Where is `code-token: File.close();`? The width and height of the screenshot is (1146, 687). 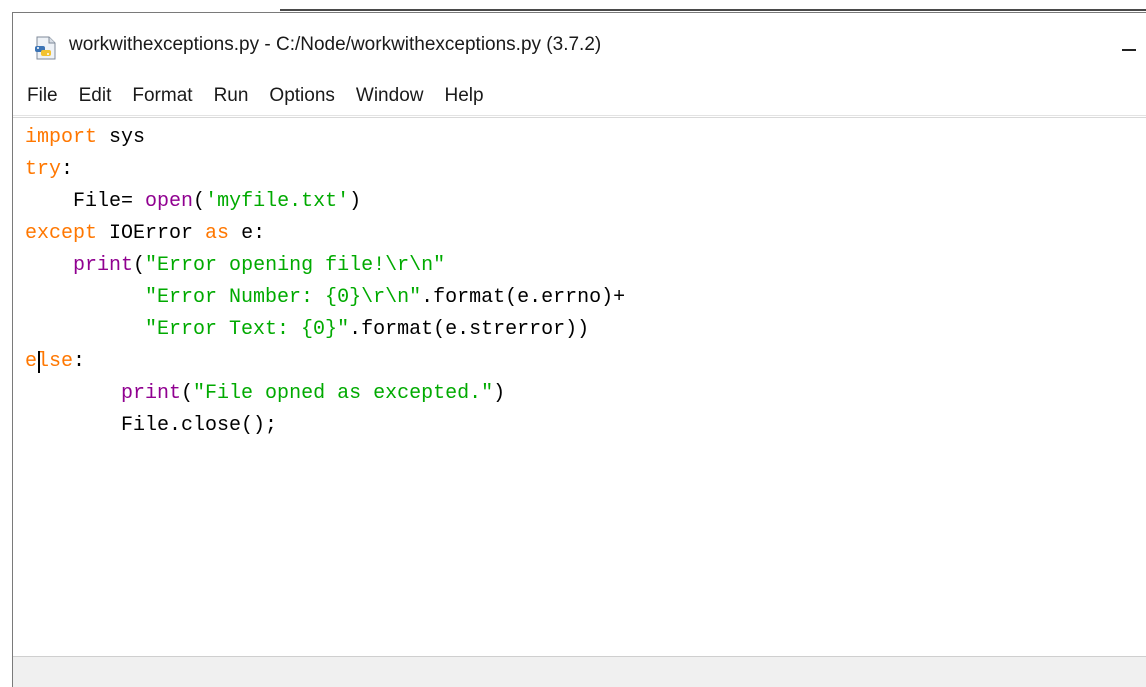
code-token: File.close(); is located at coordinates (151, 425).